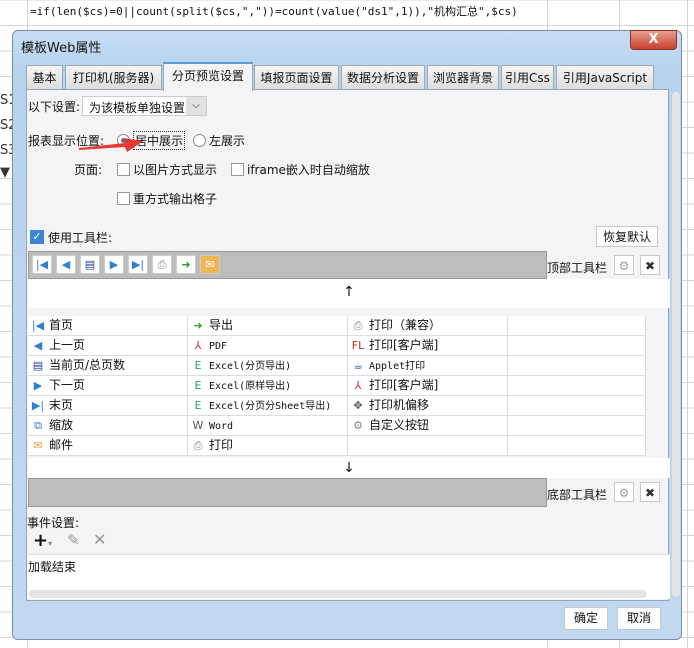 The height and width of the screenshot is (648, 694). I want to click on prev-icon: ◀, so click(38, 345).